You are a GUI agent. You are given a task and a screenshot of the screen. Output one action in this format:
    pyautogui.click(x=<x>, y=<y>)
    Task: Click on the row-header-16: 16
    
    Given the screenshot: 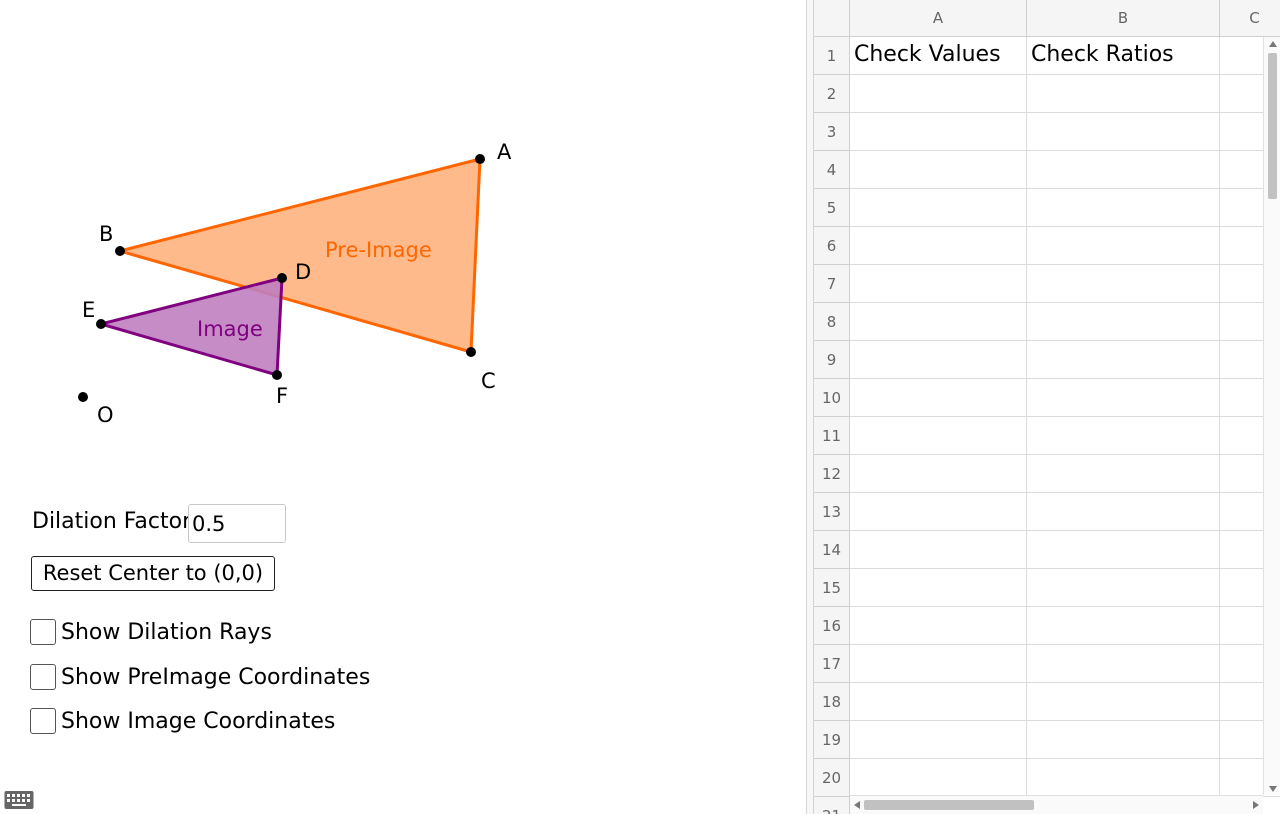 What is the action you would take?
    pyautogui.click(x=832, y=626)
    